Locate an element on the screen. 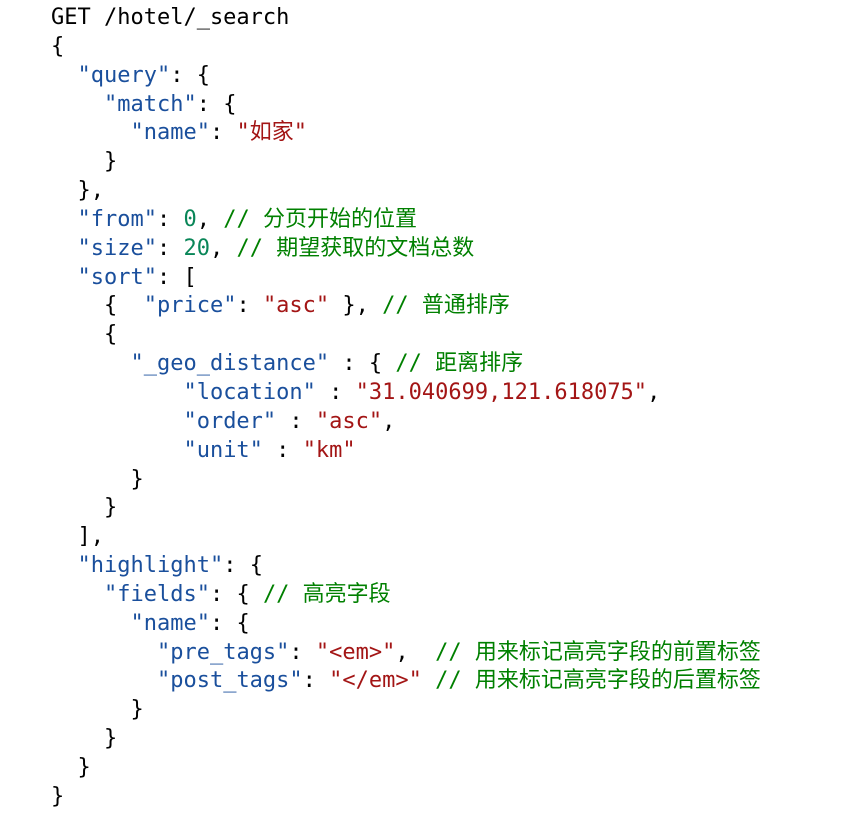 The width and height of the screenshot is (861, 817). json-key: "post_tags" is located at coordinates (229, 681).